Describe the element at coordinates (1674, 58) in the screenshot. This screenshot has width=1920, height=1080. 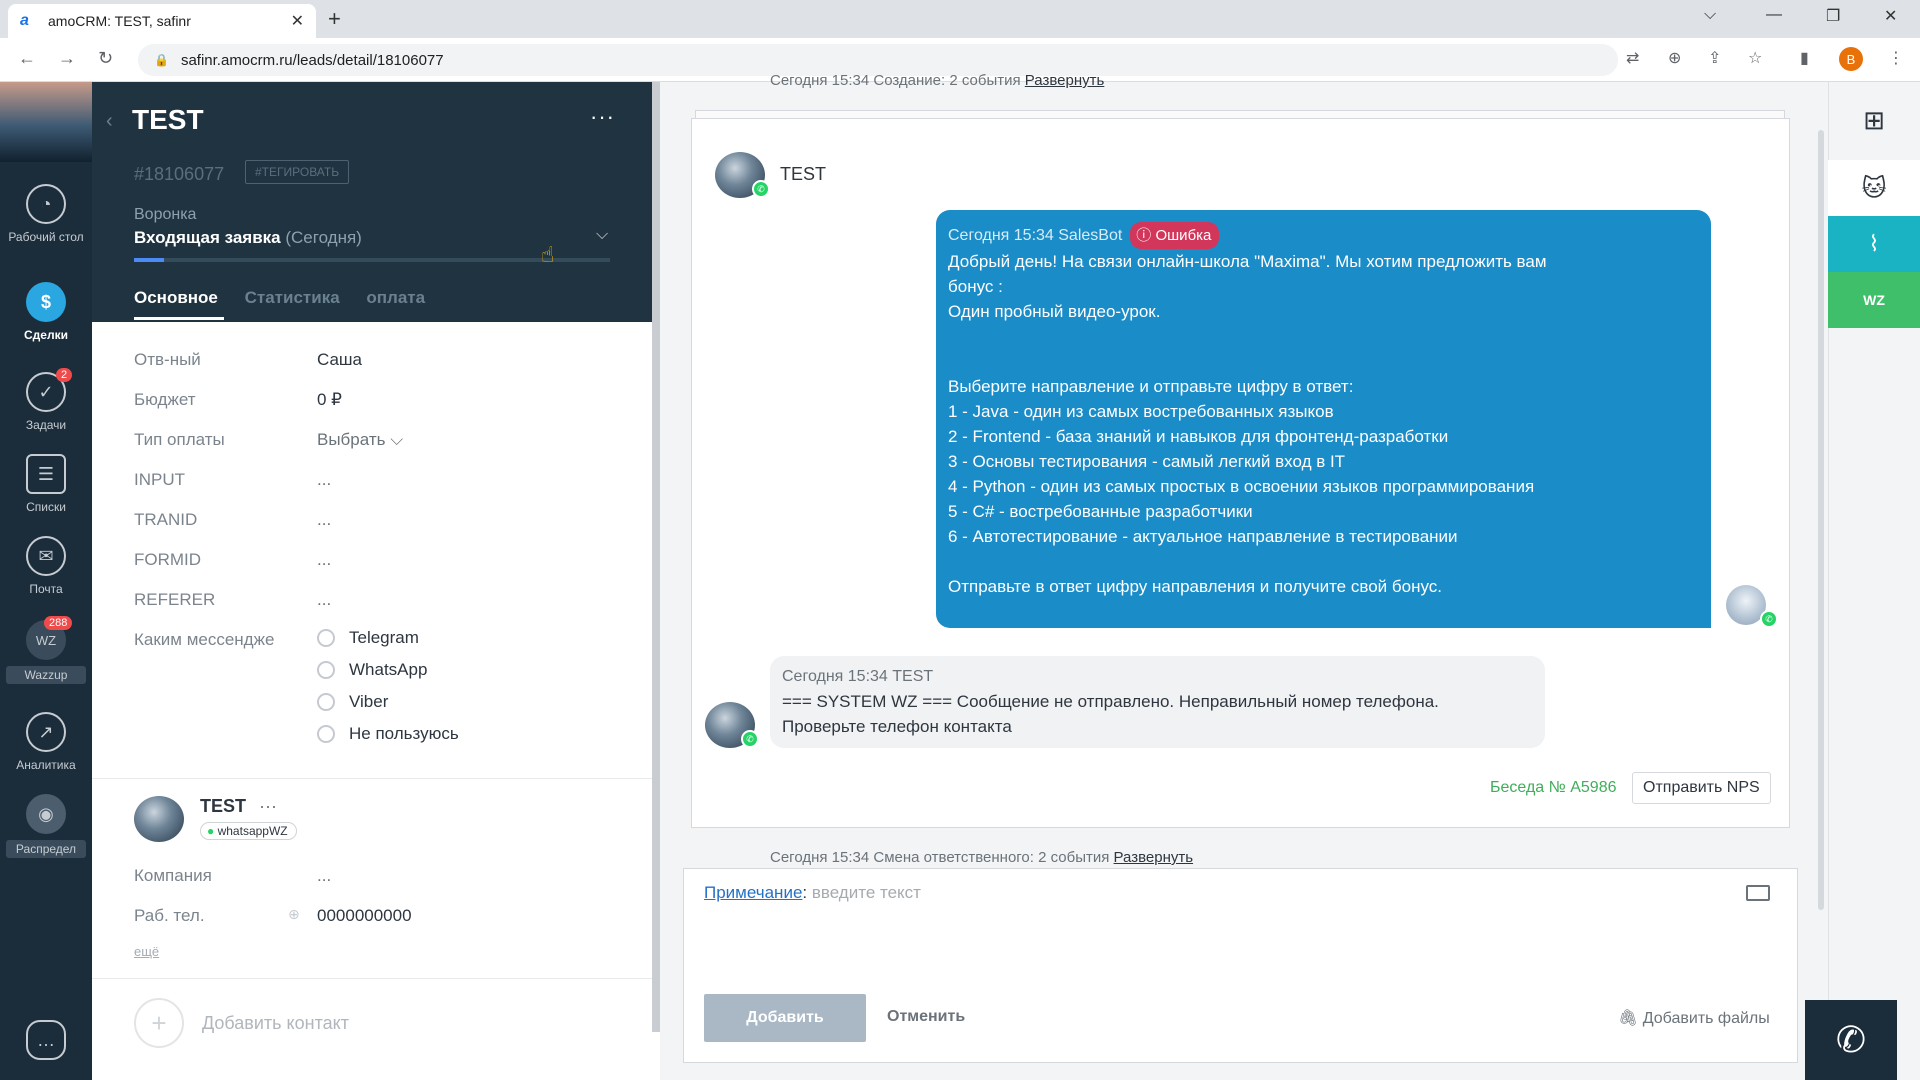
I see `zoom-icon: ⊕` at that location.